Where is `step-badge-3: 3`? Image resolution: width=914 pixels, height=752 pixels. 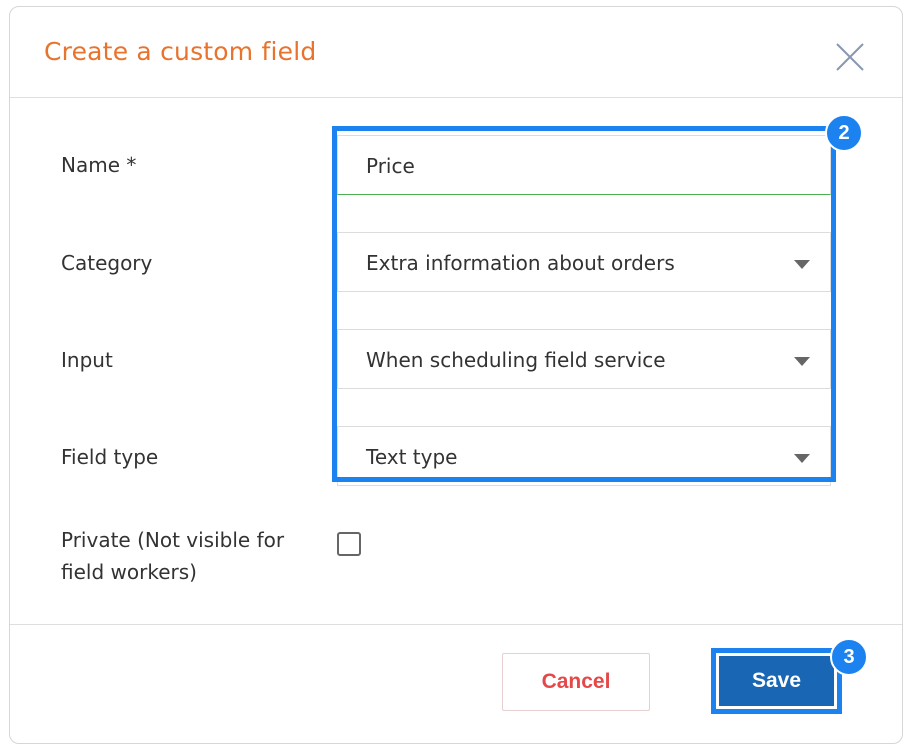
step-badge-3: 3 is located at coordinates (849, 657).